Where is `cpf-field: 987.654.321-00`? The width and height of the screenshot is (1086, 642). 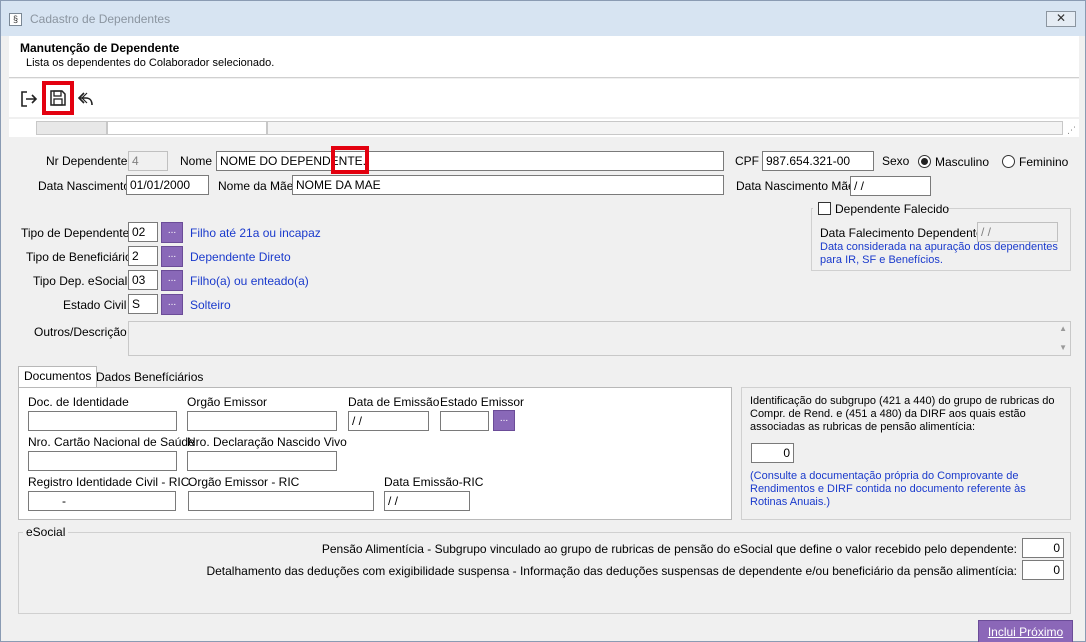 cpf-field: 987.654.321-00 is located at coordinates (818, 161).